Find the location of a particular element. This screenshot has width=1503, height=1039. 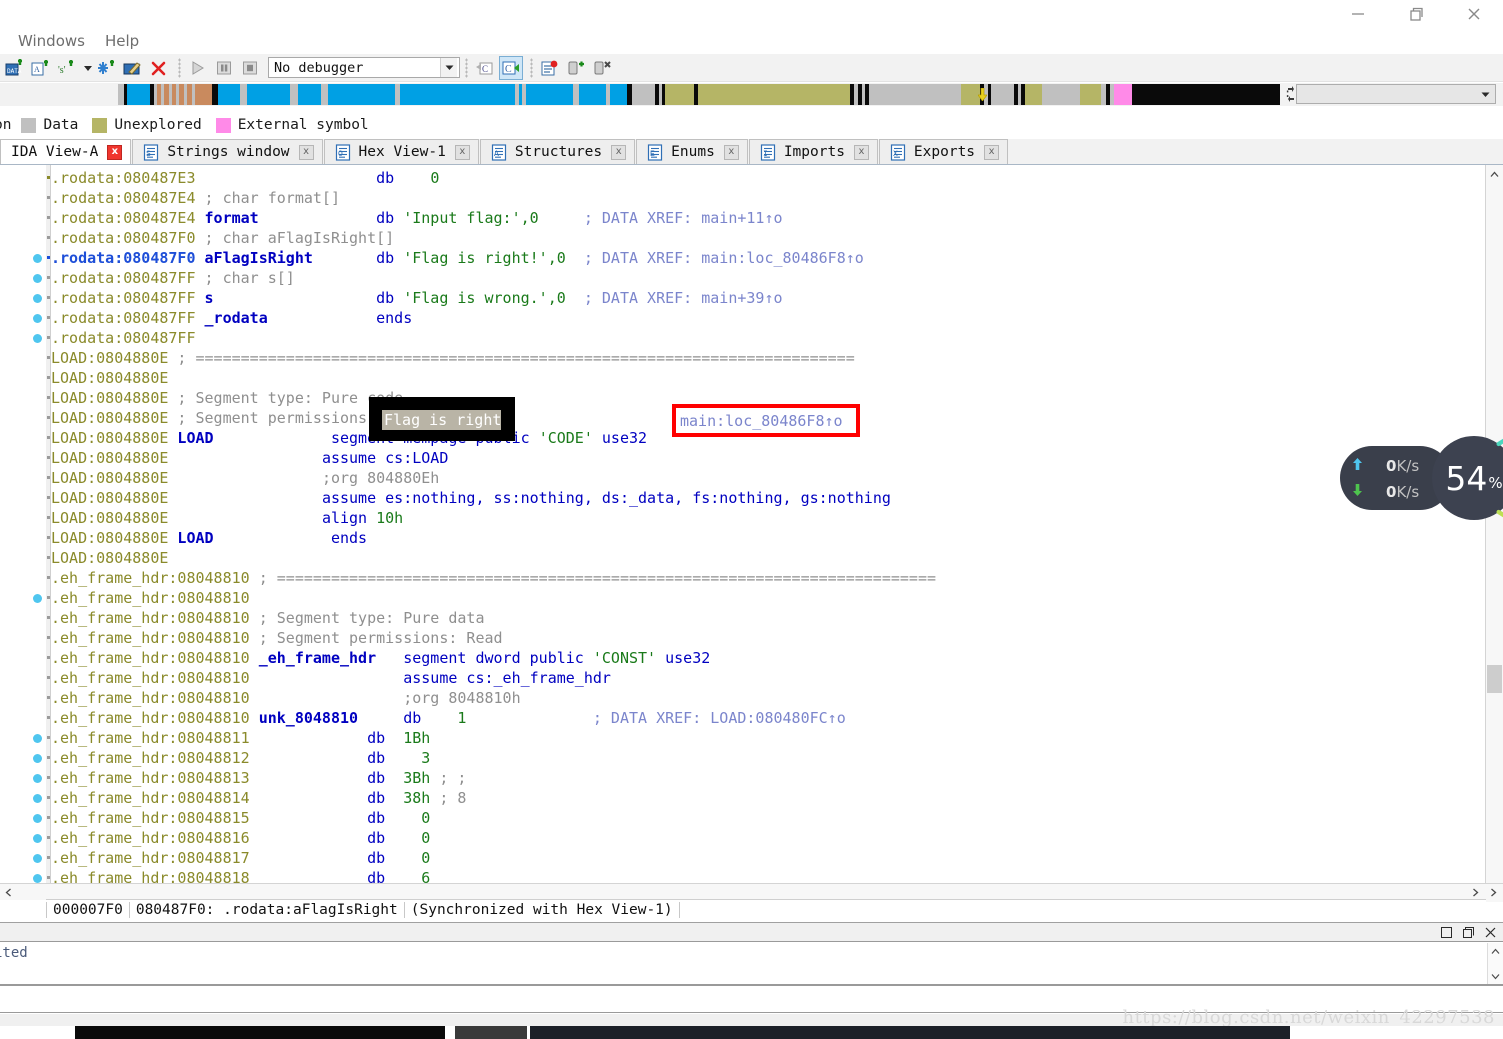

navigation-strip is located at coordinates (699, 94).